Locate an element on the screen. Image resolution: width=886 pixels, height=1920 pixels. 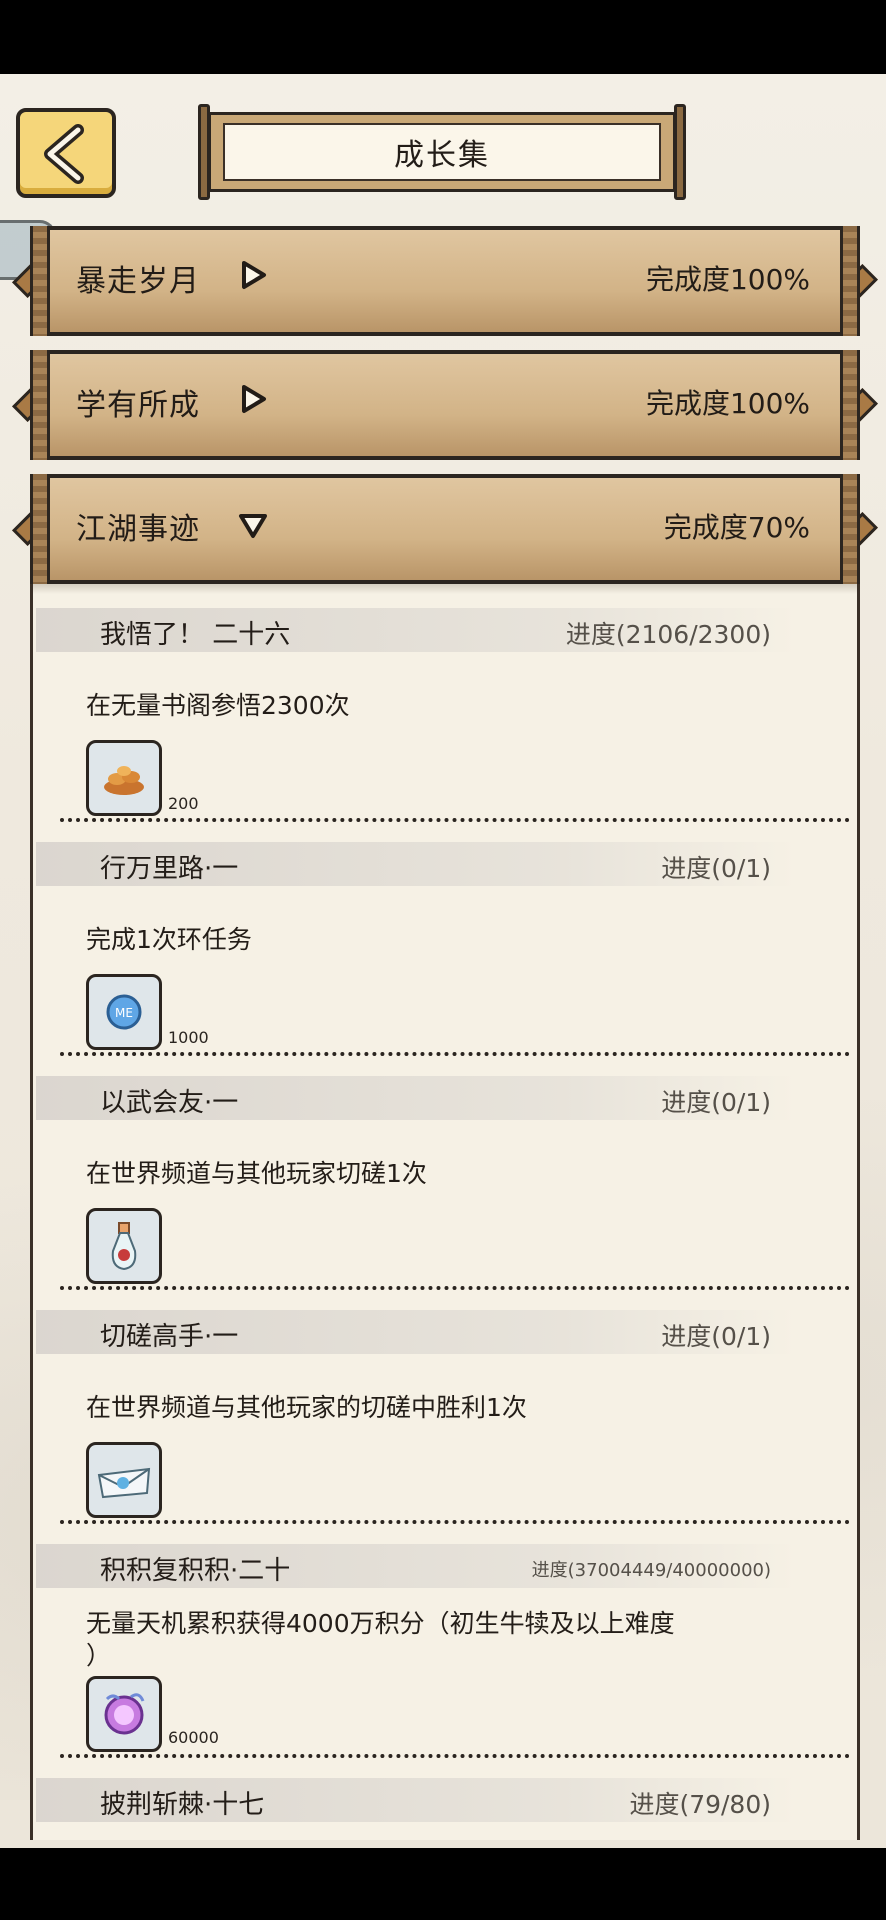
gold-ingots-icon is located at coordinates (124, 780).